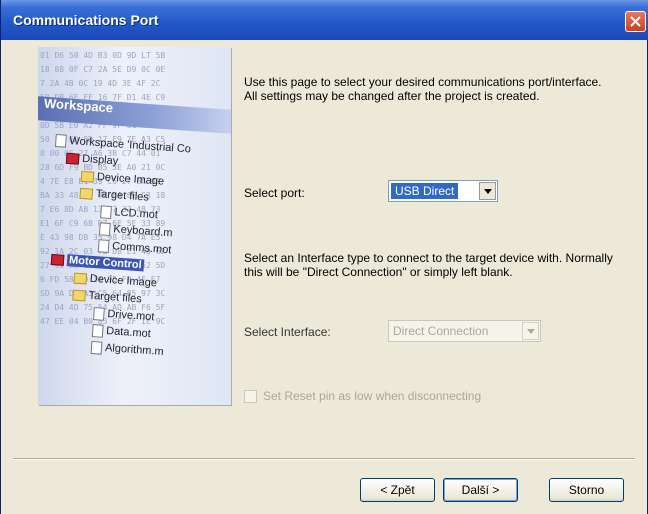  Describe the element at coordinates (86, 20) in the screenshot. I see `window-title: Communications Port` at that location.